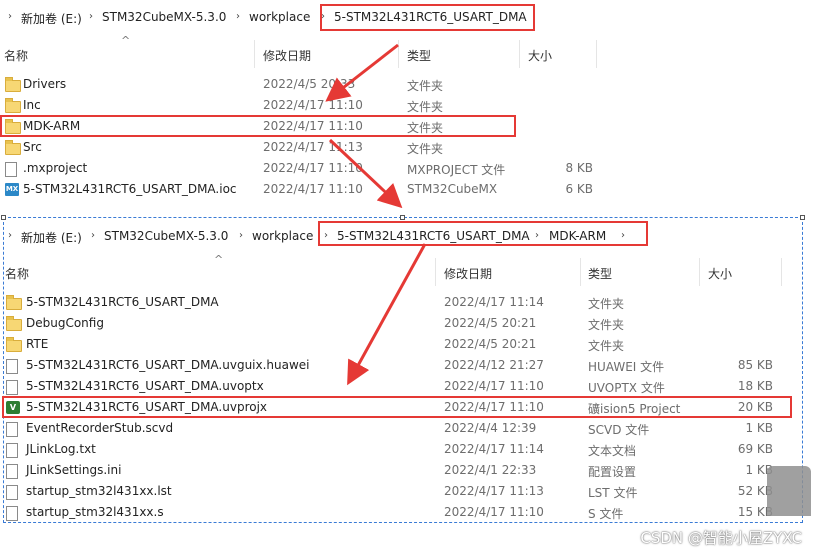 The image size is (818, 552). What do you see at coordinates (721, 538) in the screenshot?
I see `watermark-text: CSDN @智能小屋ZYXC` at bounding box center [721, 538].